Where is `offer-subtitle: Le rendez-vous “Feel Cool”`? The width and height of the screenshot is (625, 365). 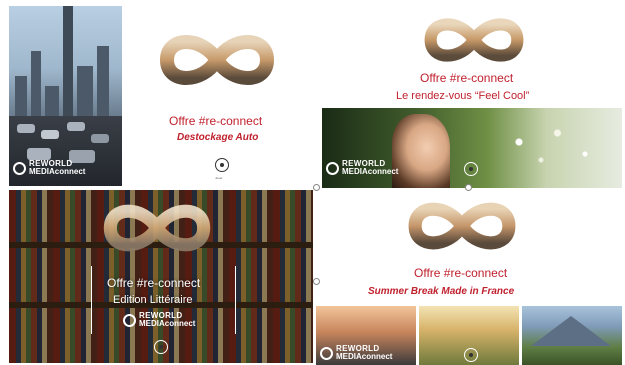
offer-subtitle: Le rendez-vous “Feel Cool” is located at coordinates (463, 96).